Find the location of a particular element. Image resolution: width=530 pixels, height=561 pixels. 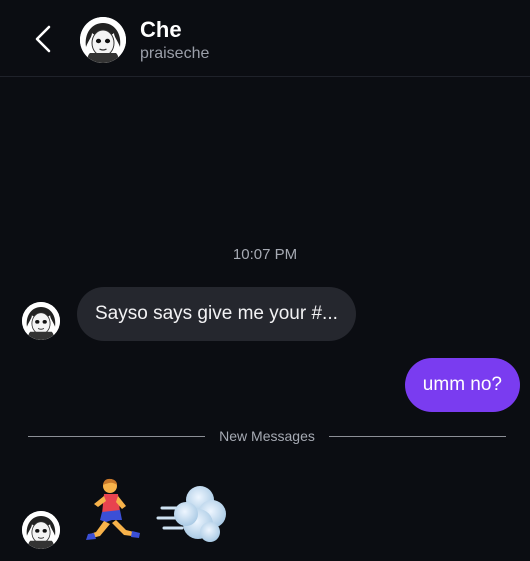

new-messages-label: New Messages is located at coordinates (267, 436).